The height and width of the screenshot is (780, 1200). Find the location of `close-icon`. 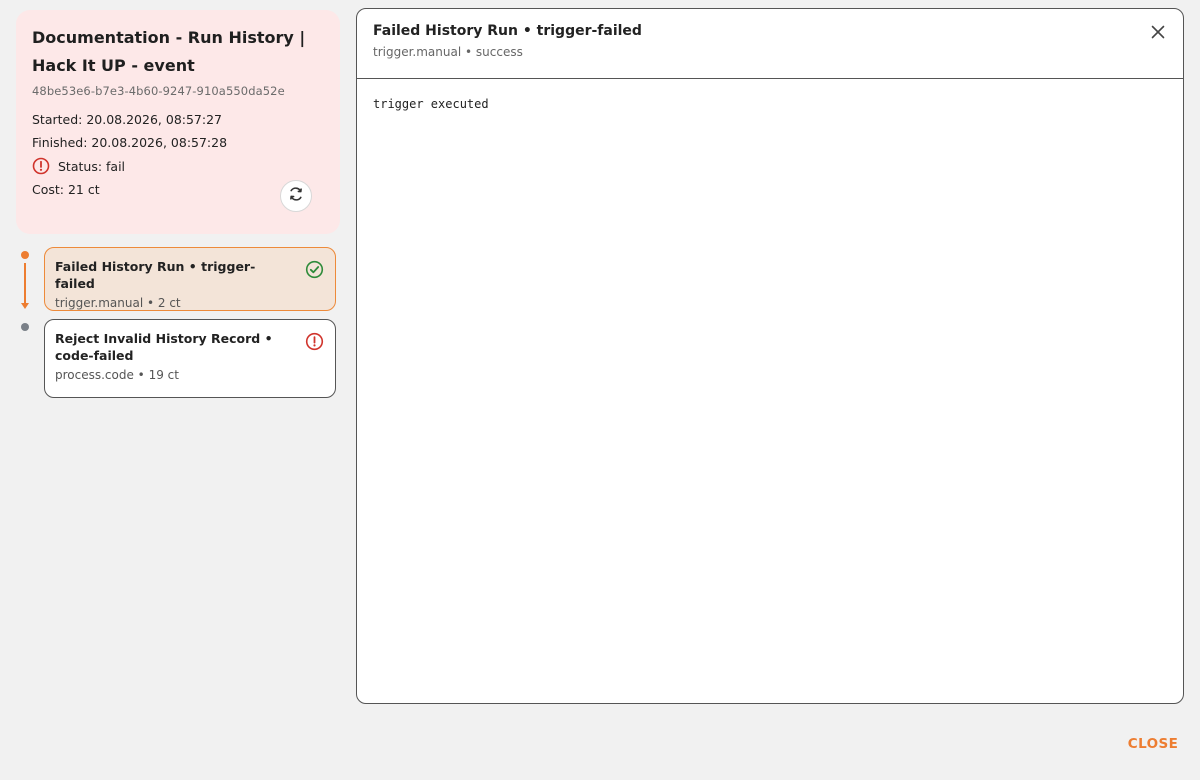

close-icon is located at coordinates (1158, 32).